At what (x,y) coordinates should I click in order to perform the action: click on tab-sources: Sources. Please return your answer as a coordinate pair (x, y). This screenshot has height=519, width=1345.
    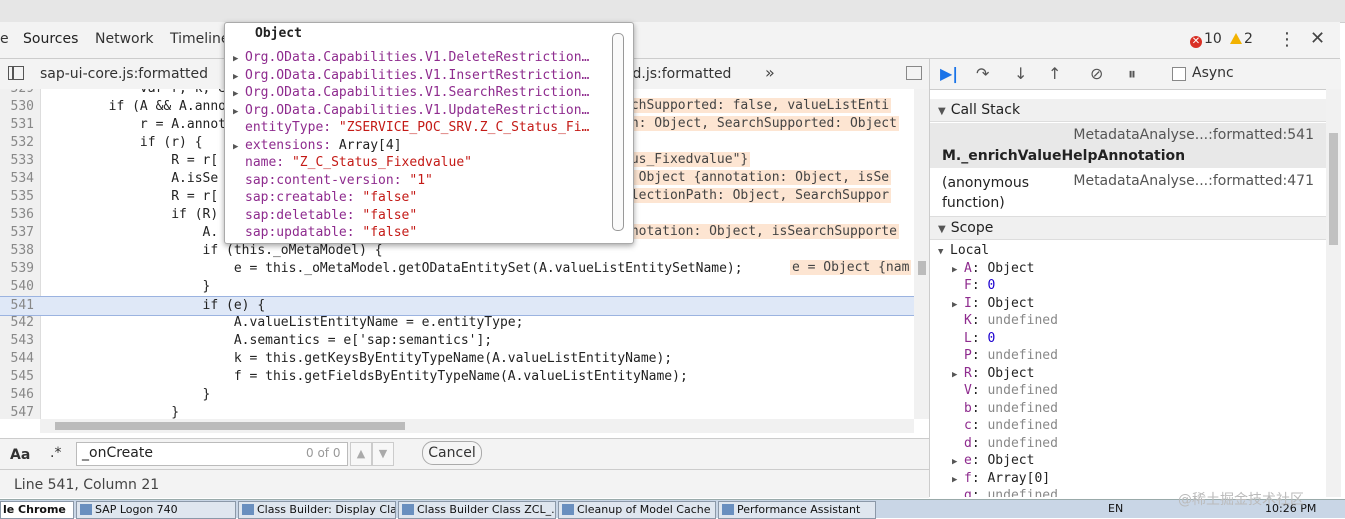
    Looking at the image, I should click on (50, 39).